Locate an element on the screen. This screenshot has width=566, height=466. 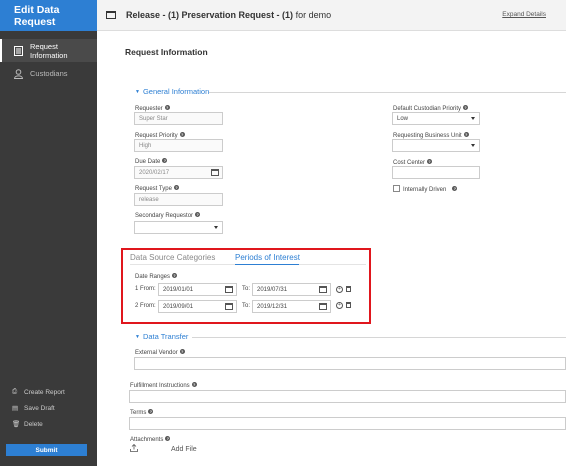
tab-data-source-categories: Data Source Categories is located at coordinates (172, 257).